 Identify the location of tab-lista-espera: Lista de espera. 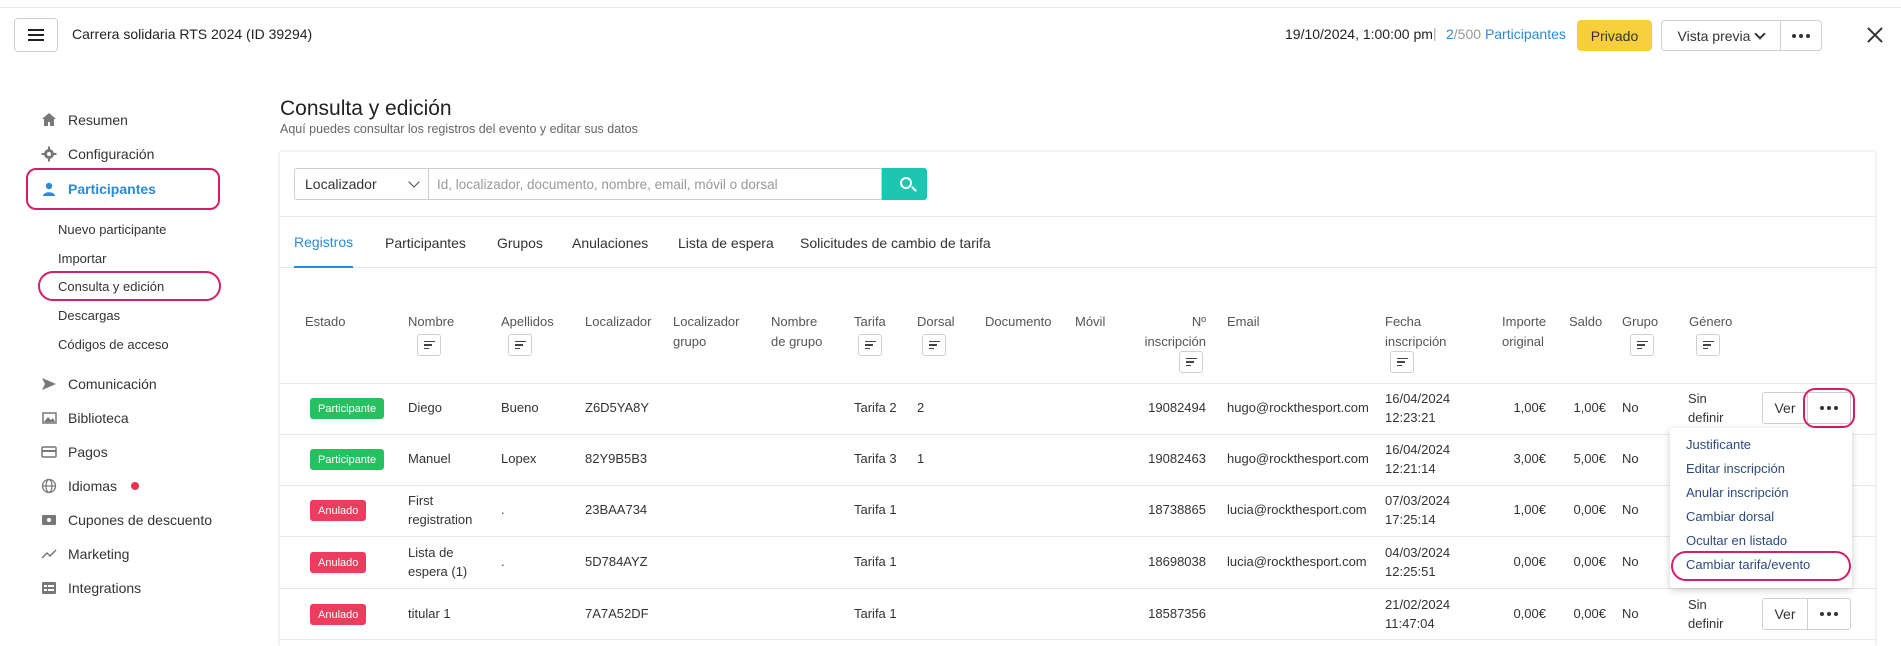
(726, 242).